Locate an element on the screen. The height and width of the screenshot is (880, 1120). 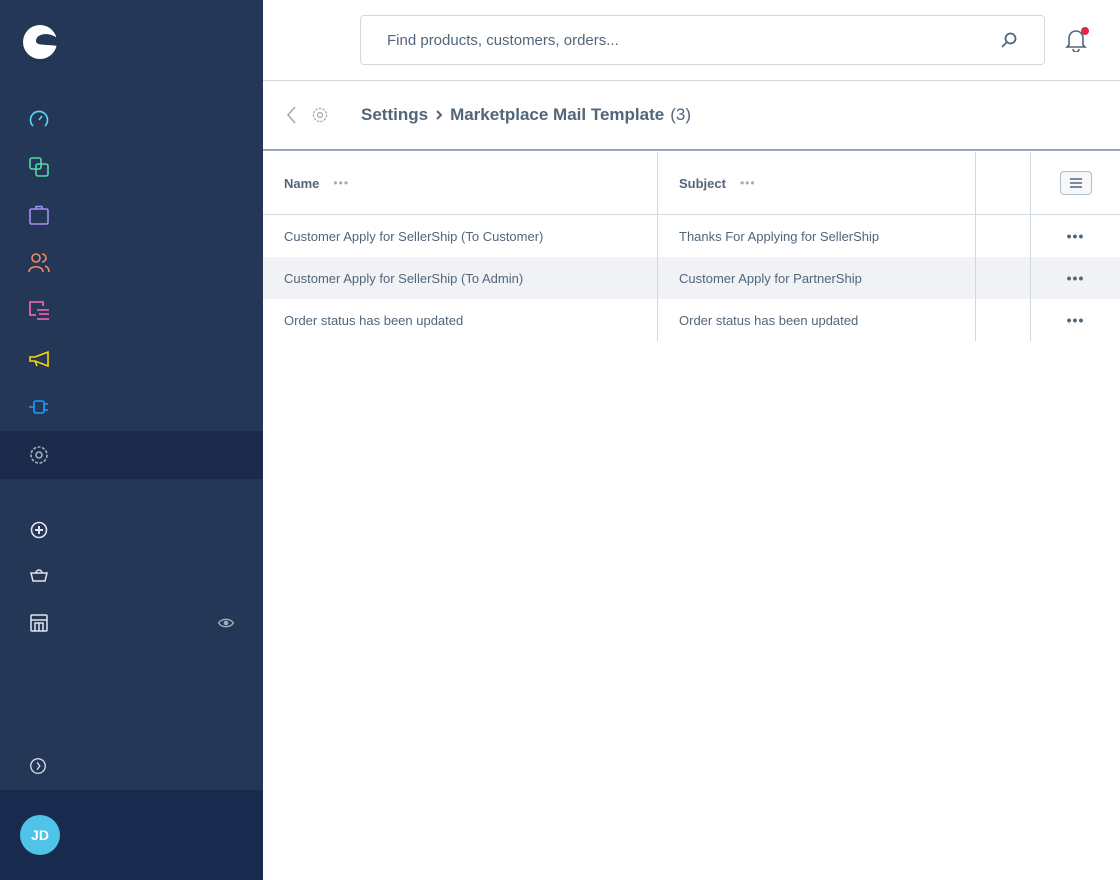
nav-customers is located at coordinates (131, 263).